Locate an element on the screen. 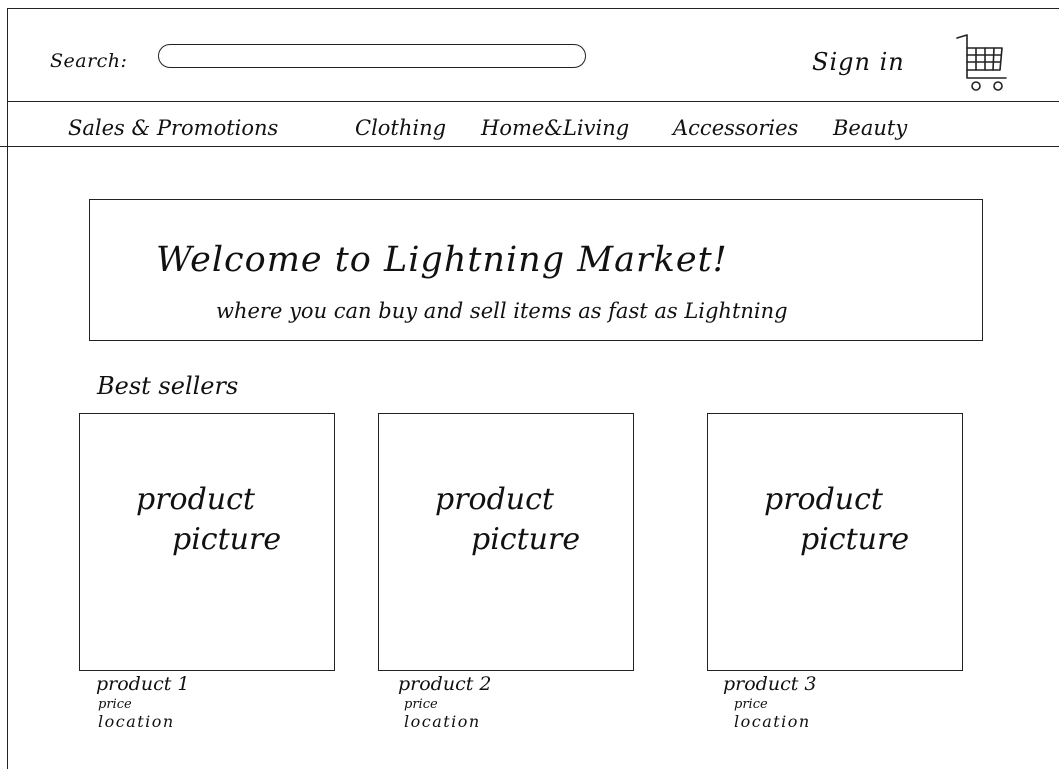  banner-title: Welcome to Lightning Market! is located at coordinates (442, 260).